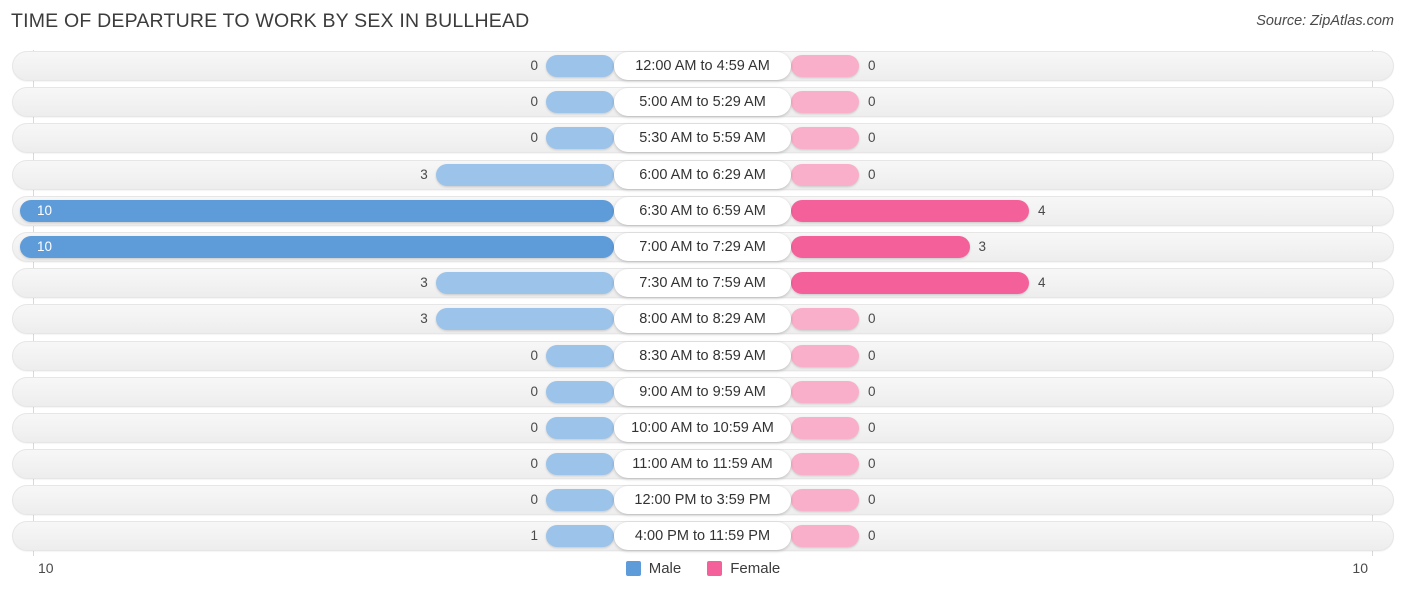 The image size is (1406, 595). I want to click on legend-label-female: Female, so click(755, 568).